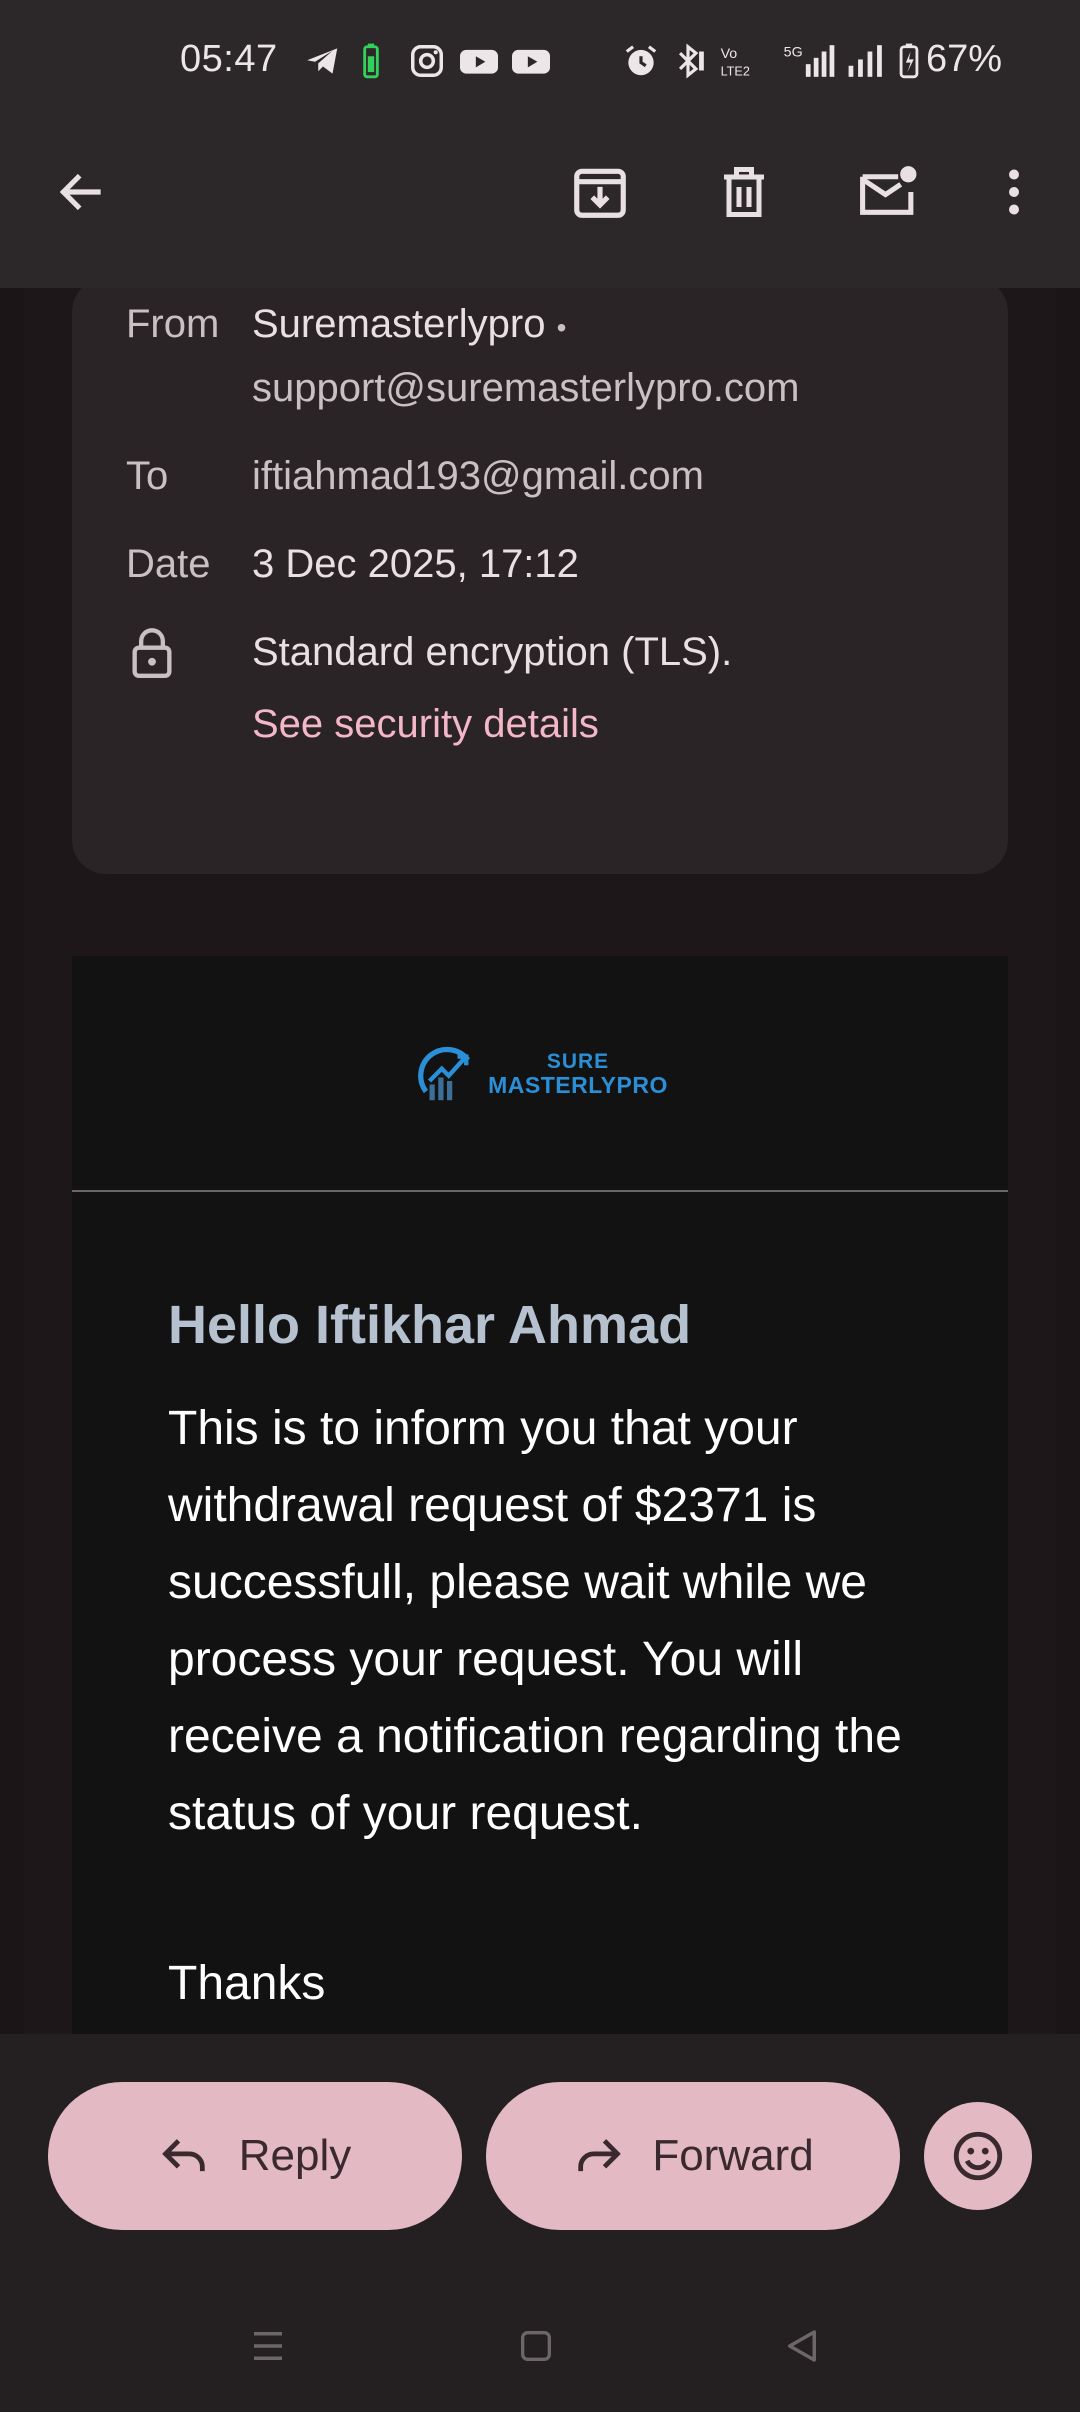 This screenshot has width=1080, height=2412. I want to click on smiley-icon, so click(978, 2156).